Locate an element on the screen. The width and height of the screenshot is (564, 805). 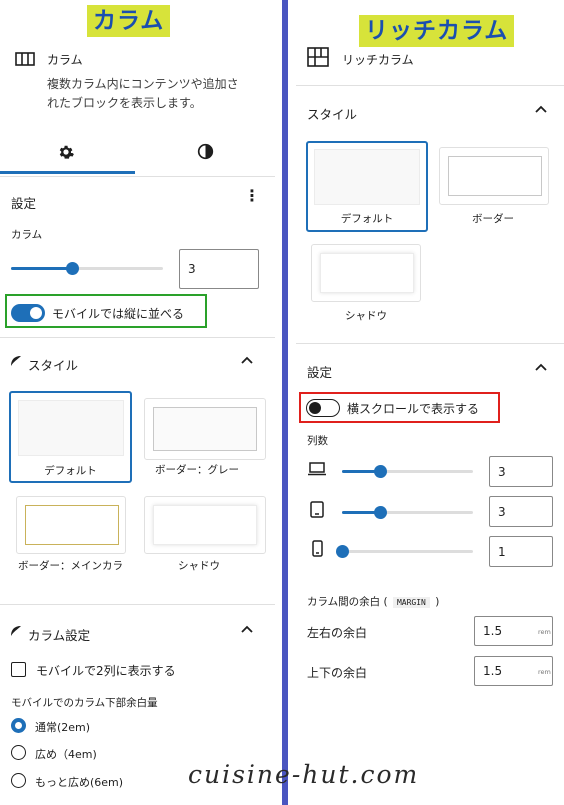
radio-normal-label: 通常(2em) is located at coordinates (63, 727).